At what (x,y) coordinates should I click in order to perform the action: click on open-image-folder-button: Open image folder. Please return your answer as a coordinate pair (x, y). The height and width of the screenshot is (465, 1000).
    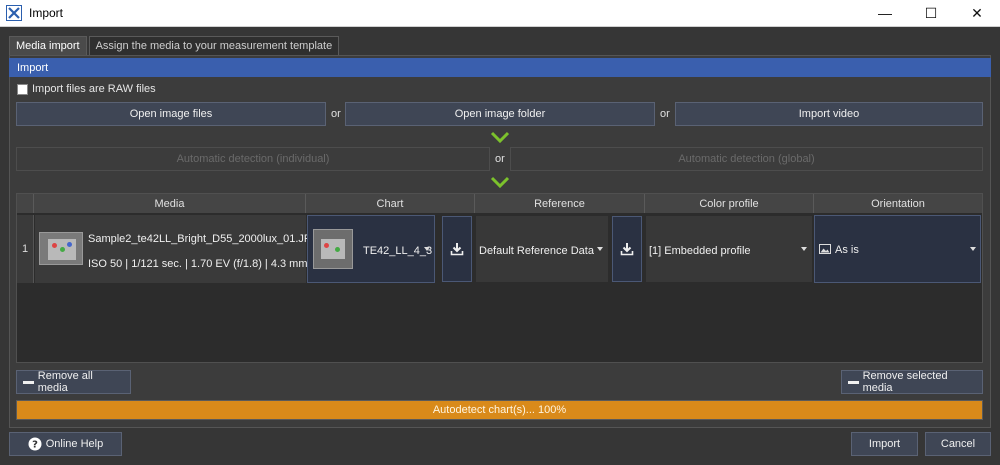
    Looking at the image, I should click on (500, 114).